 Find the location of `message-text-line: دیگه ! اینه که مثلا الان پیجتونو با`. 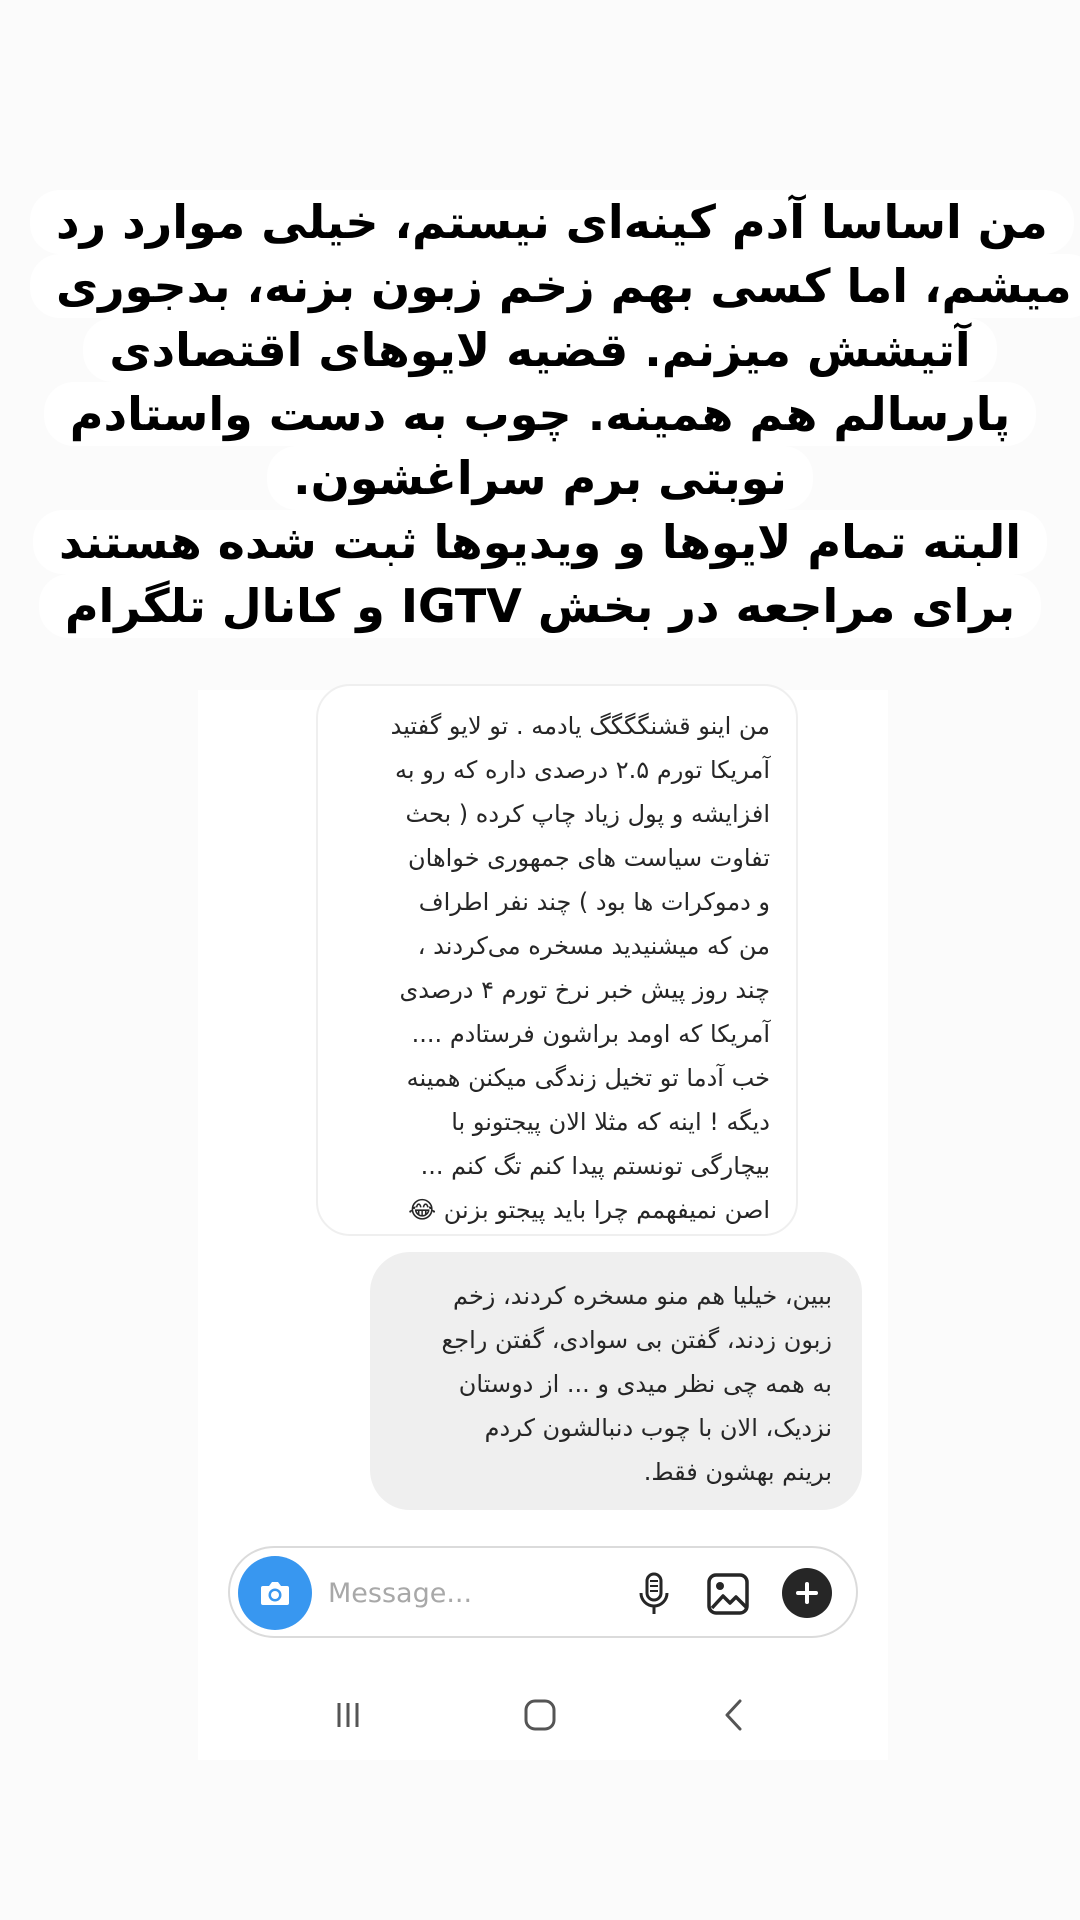

message-text-line: دیگه ! اینه که مثلا الان پیجتونو با is located at coordinates (610, 1122).